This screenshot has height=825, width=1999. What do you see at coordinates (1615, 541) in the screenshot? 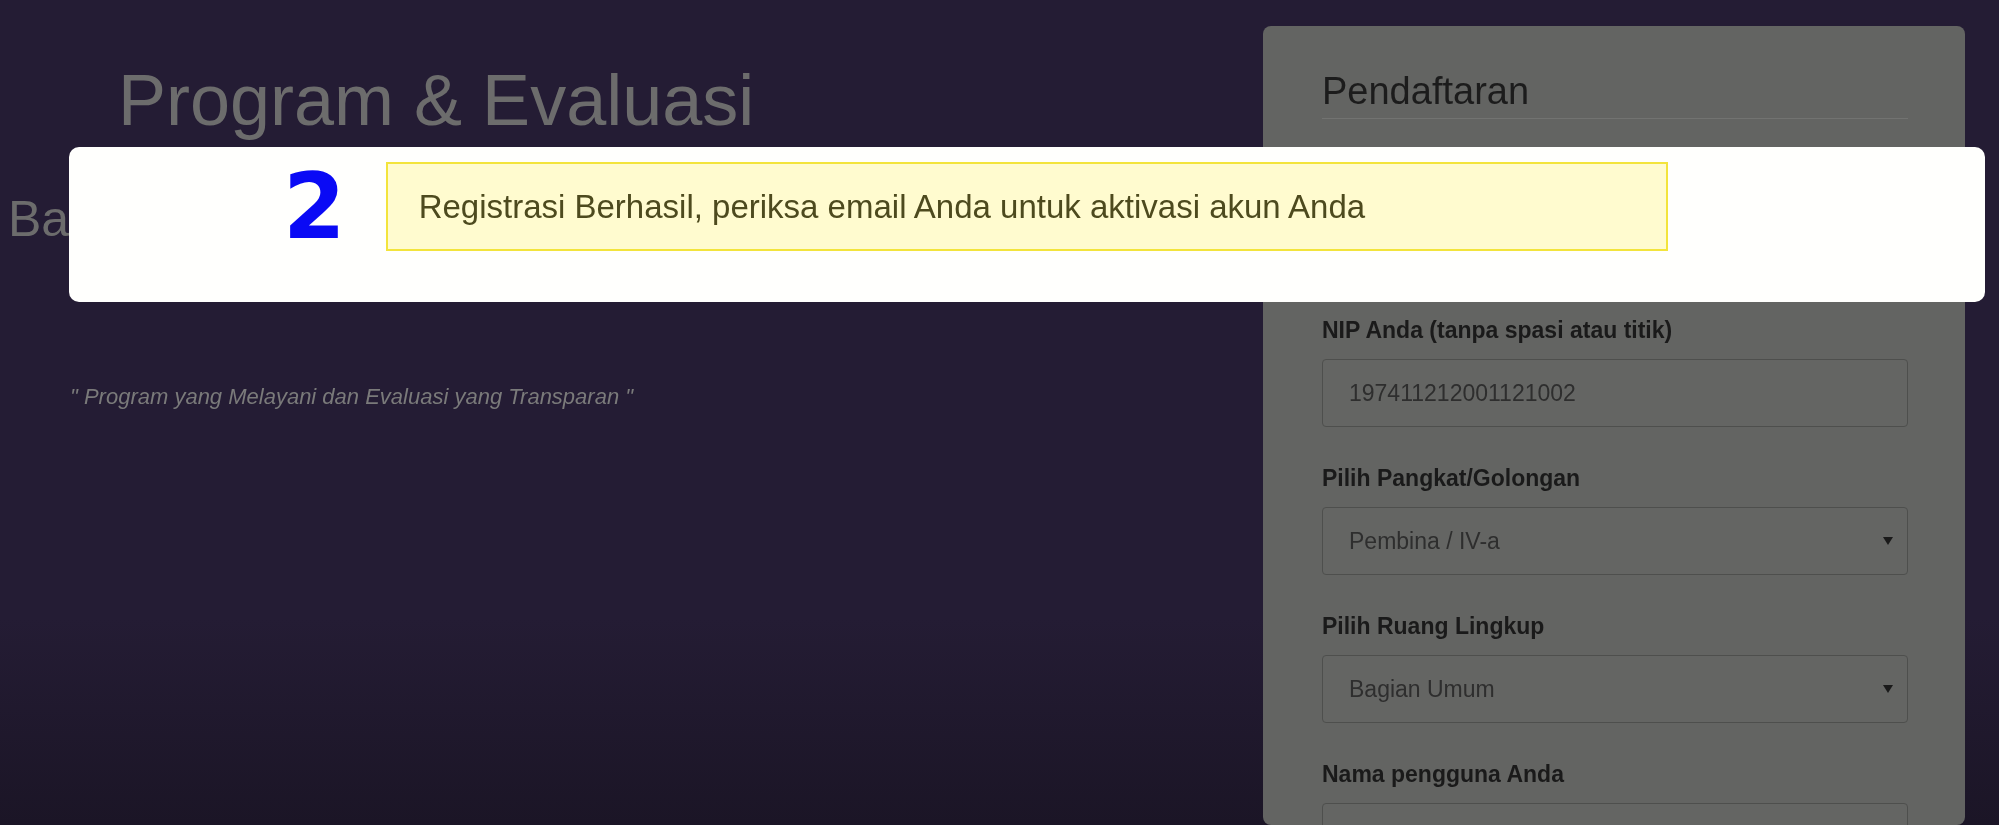
I see `select-field: Pembina / IV-a` at bounding box center [1615, 541].